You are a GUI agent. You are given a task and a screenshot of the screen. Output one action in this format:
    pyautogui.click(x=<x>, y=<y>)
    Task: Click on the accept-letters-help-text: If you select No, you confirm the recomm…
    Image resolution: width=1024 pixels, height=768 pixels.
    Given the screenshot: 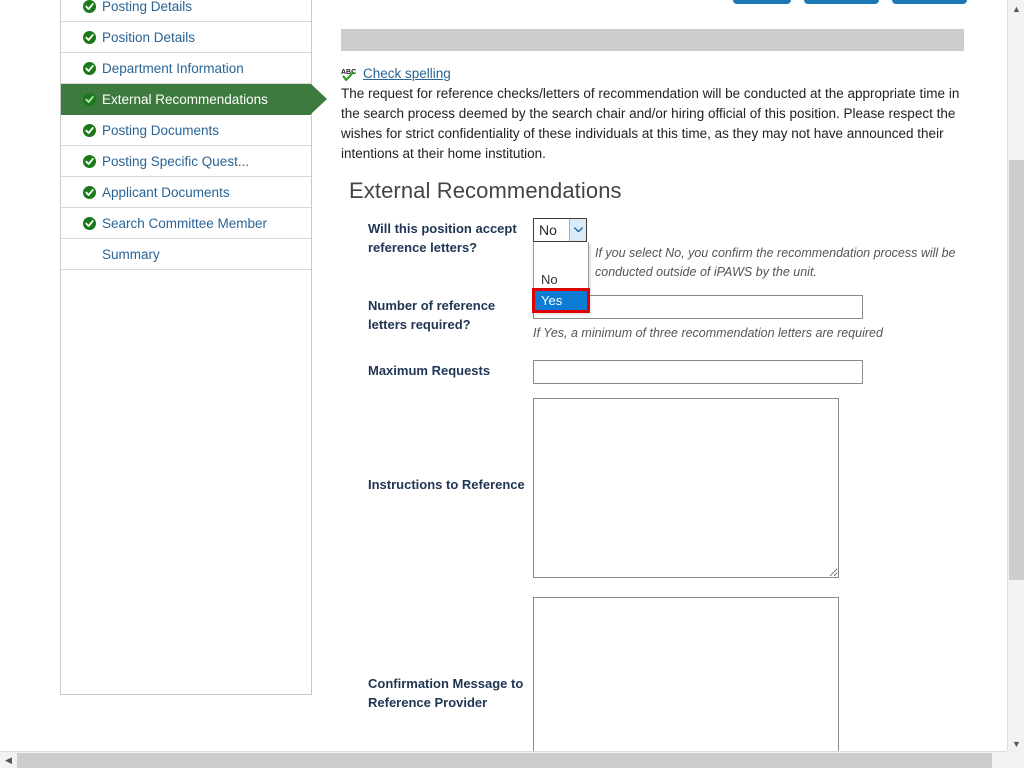 What is the action you would take?
    pyautogui.click(x=775, y=262)
    